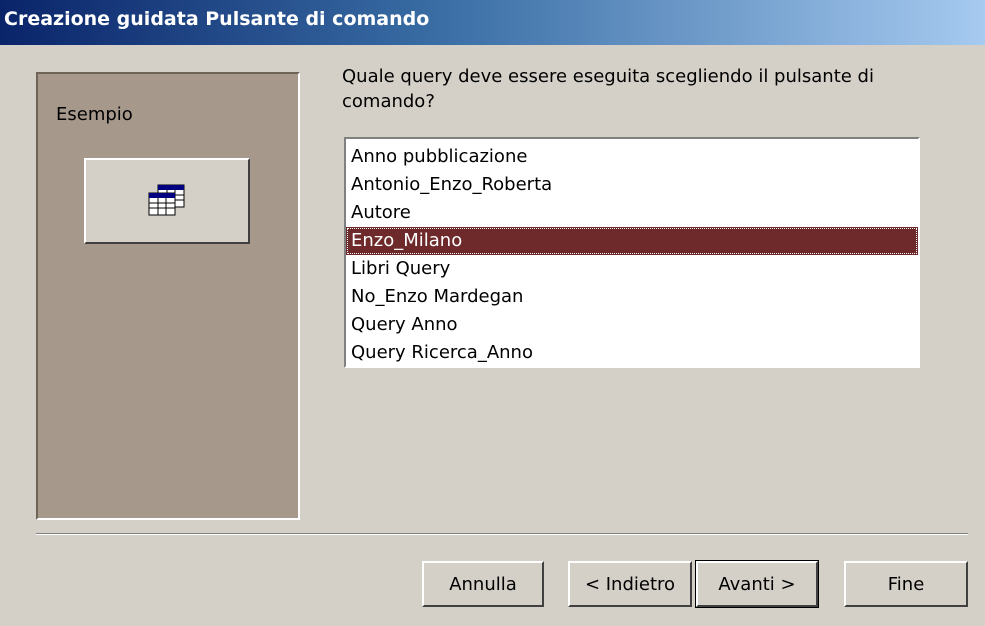 The width and height of the screenshot is (985, 626). I want to click on query-list-item: Libri Query, so click(632, 269).